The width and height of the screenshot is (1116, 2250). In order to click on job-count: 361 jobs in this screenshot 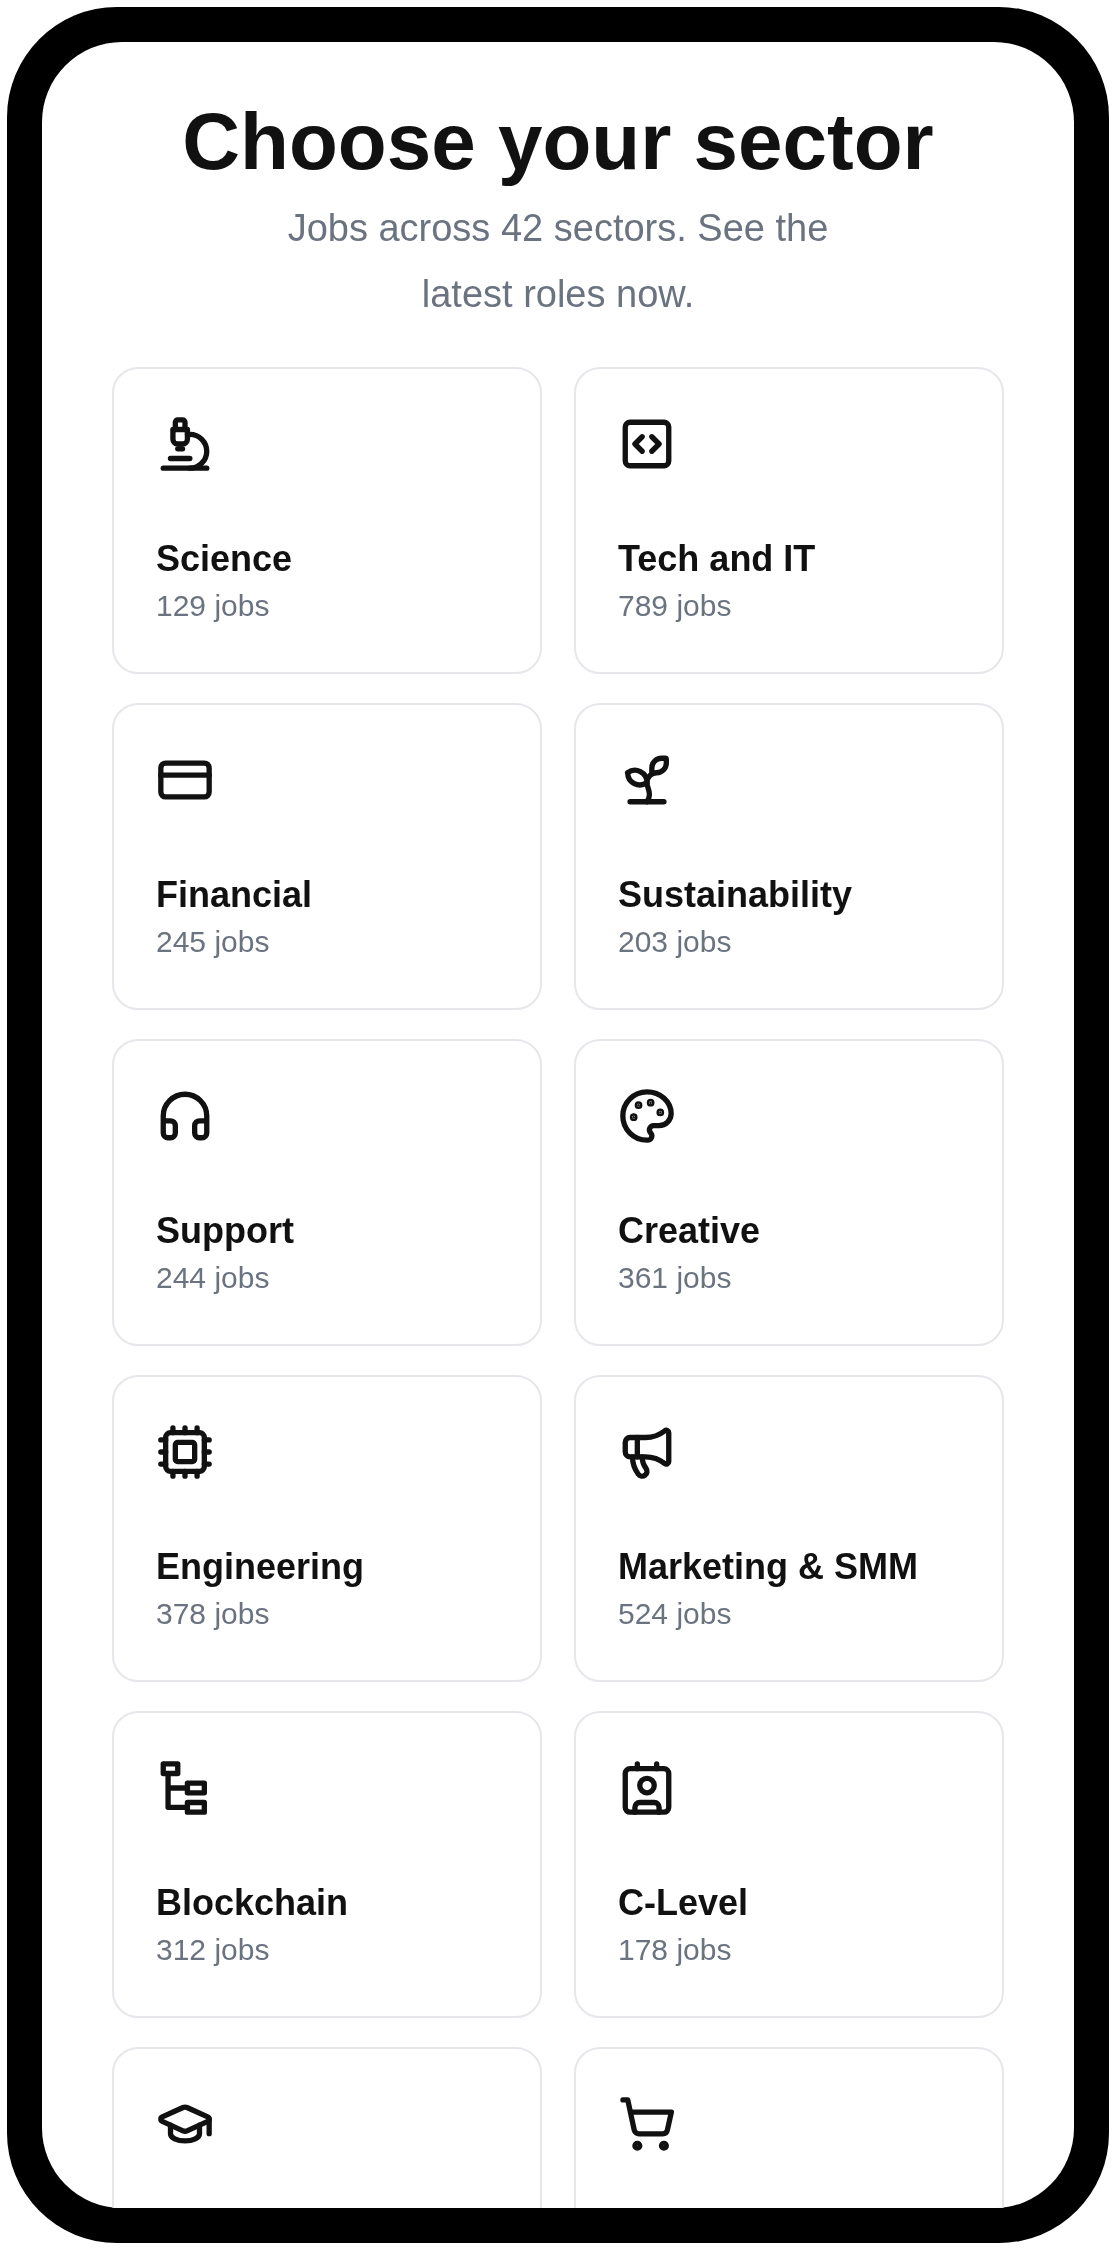, I will do `click(675, 1278)`.